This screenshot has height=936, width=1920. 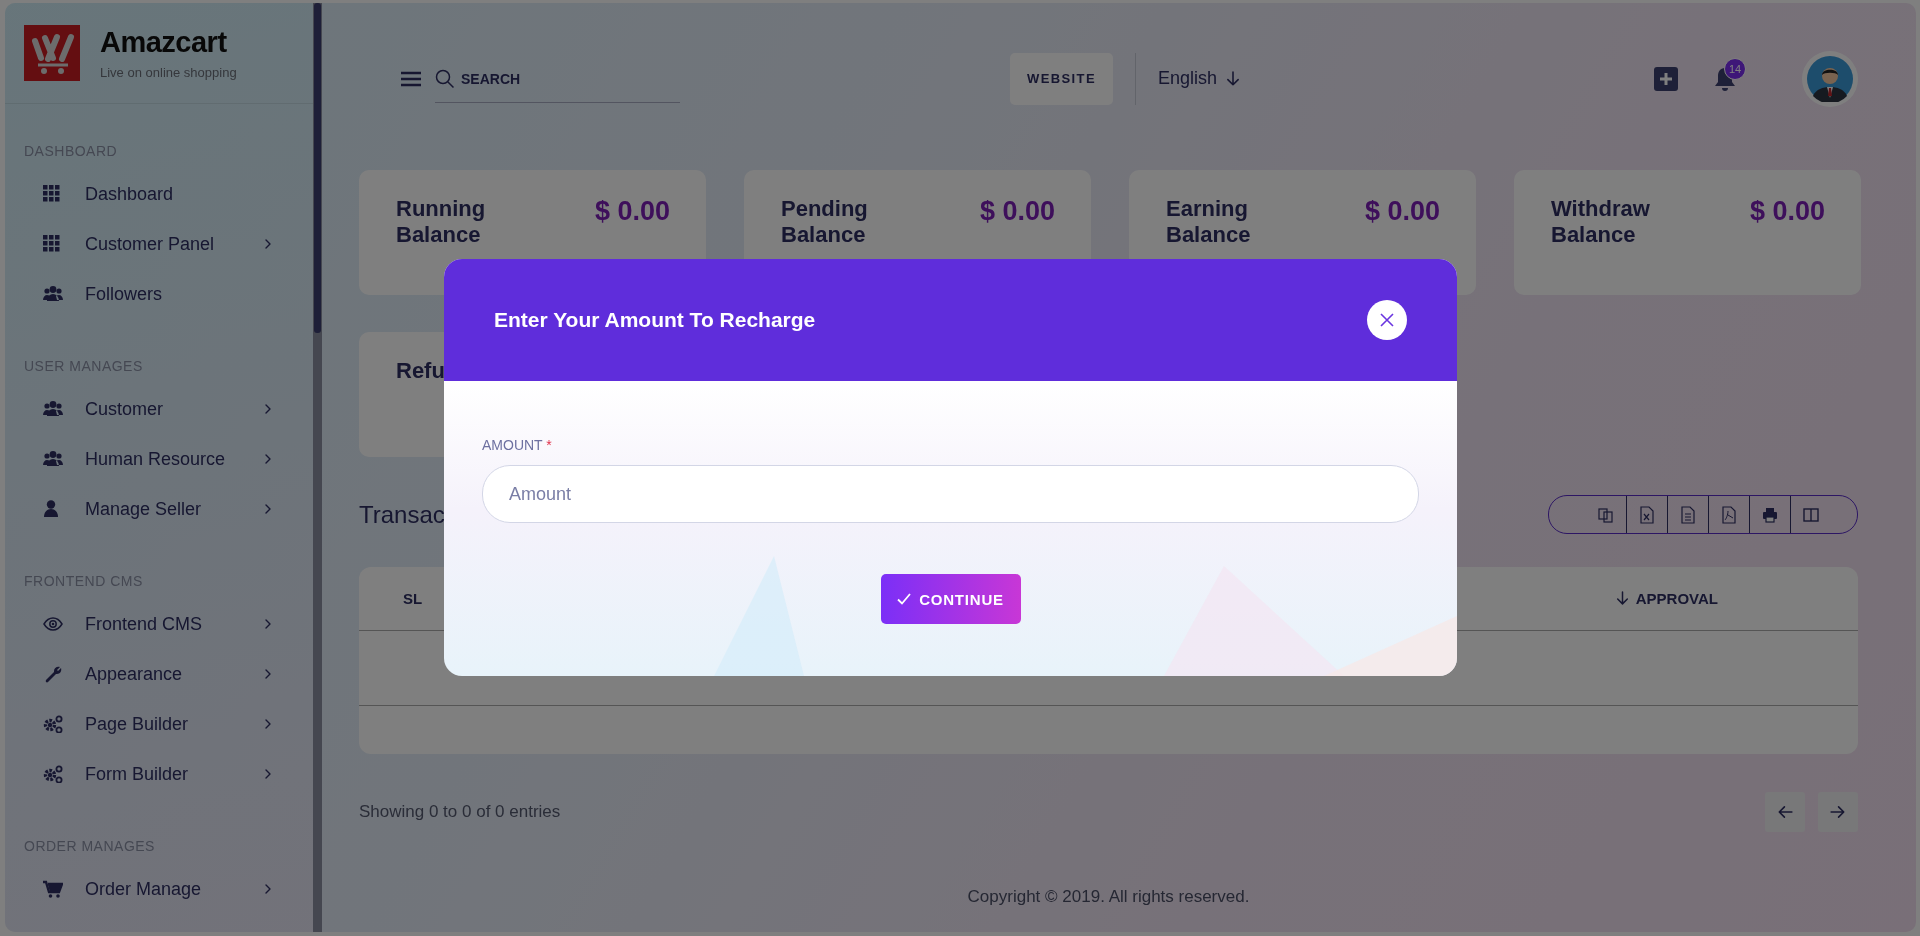 I want to click on card-label: Withdraw Balance, so click(x=1601, y=222).